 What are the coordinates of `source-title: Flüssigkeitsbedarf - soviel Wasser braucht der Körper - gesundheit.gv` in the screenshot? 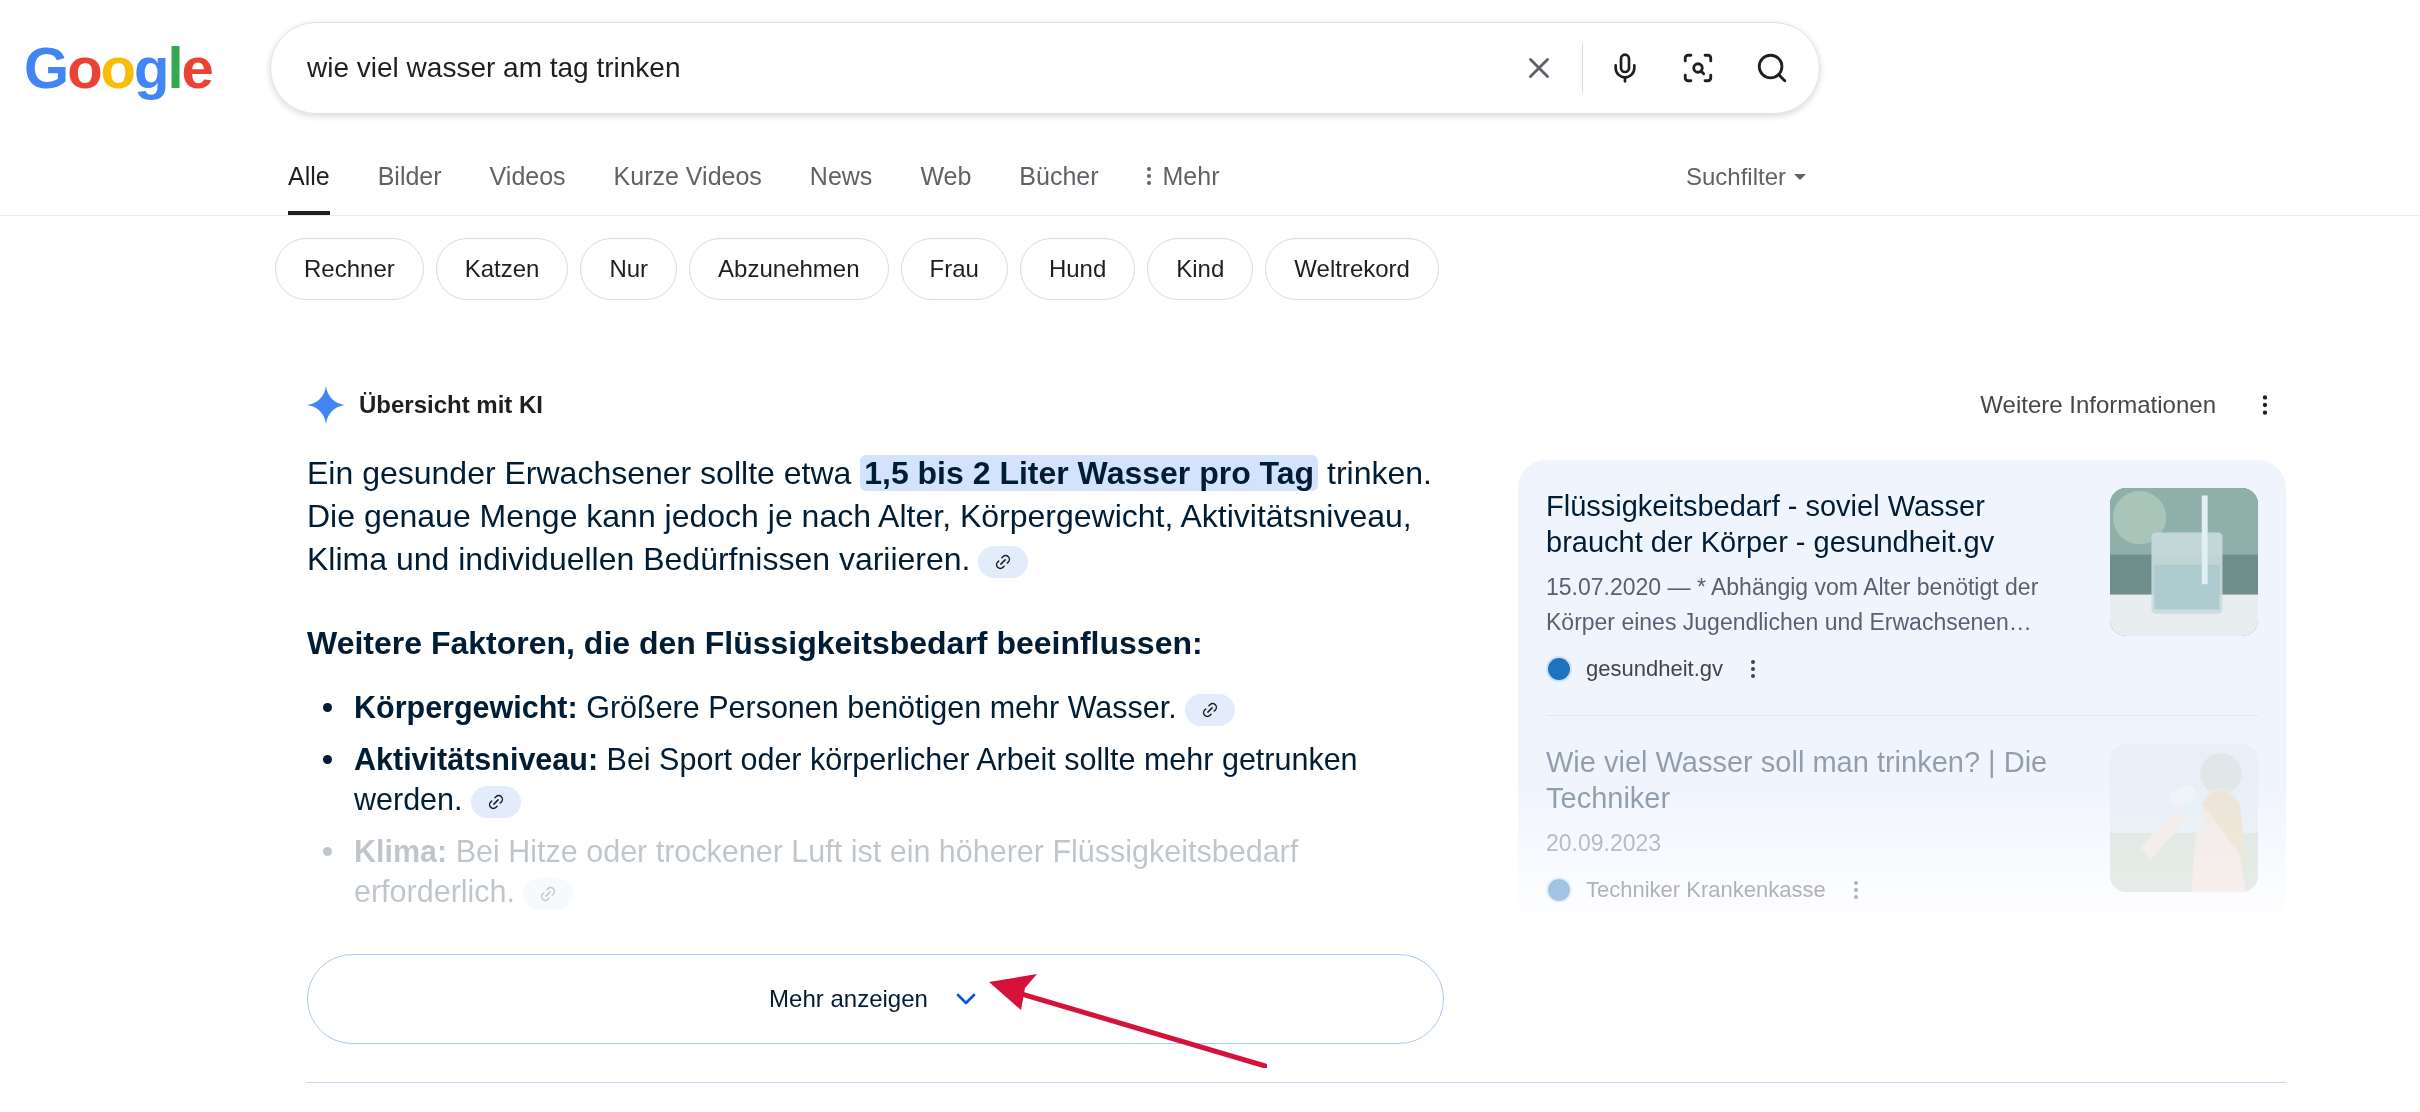 It's located at (1816, 524).